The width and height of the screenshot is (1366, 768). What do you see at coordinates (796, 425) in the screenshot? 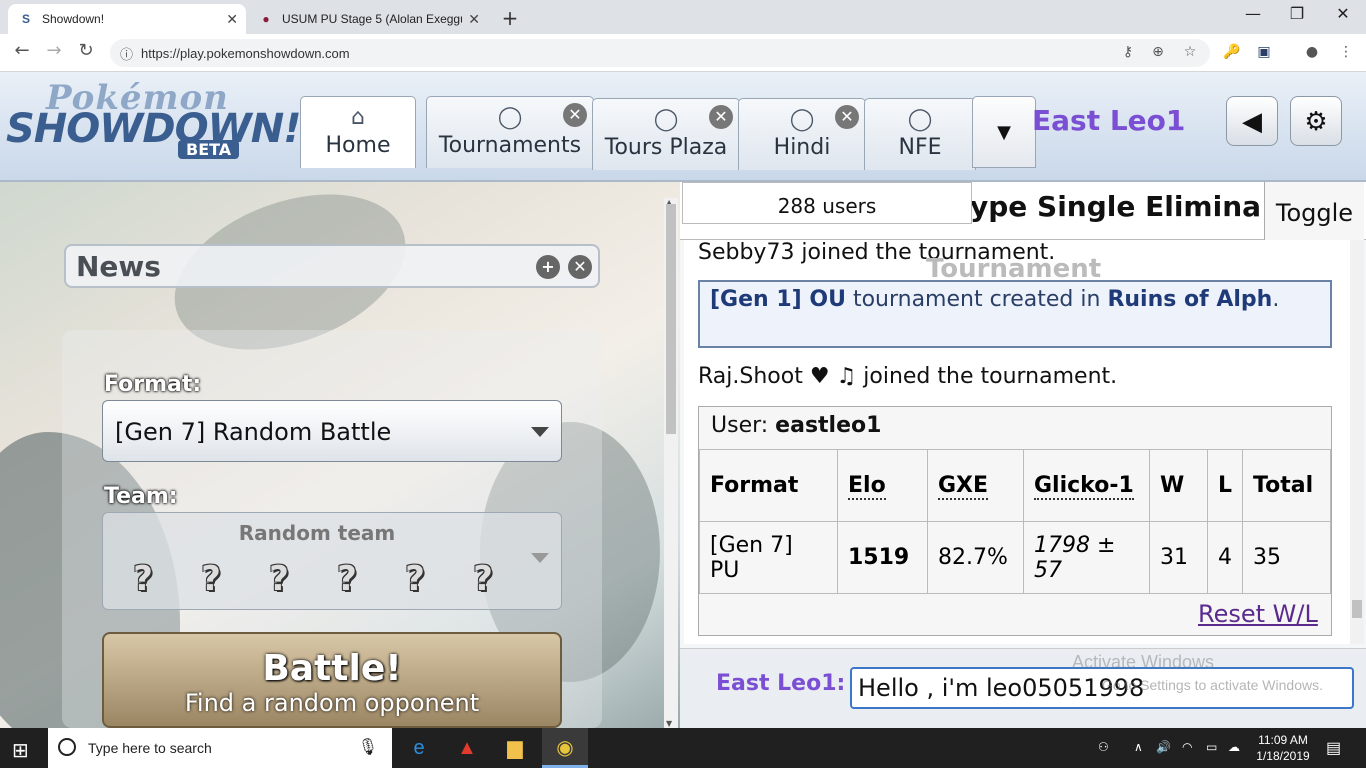
I see `ratings-user: User: eastleo1` at bounding box center [796, 425].